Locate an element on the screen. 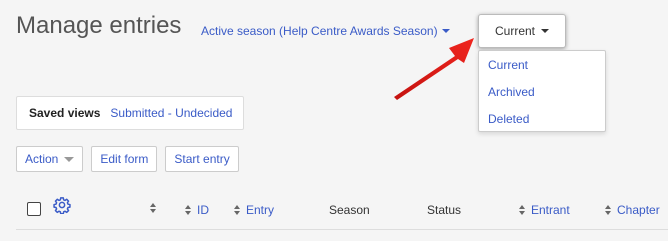  status-option-current: Current is located at coordinates (542, 65).